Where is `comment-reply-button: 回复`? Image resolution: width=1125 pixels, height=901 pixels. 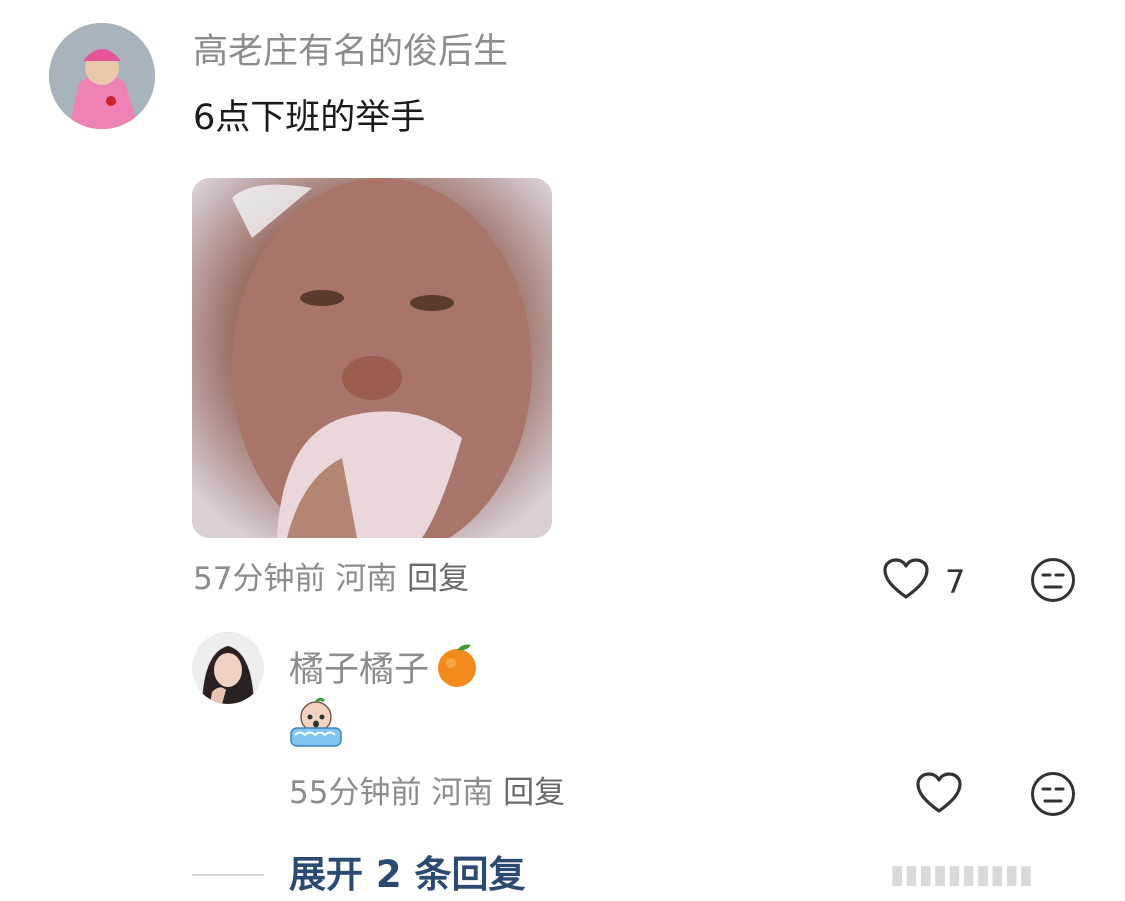
comment-reply-button: 回复 is located at coordinates (438, 579).